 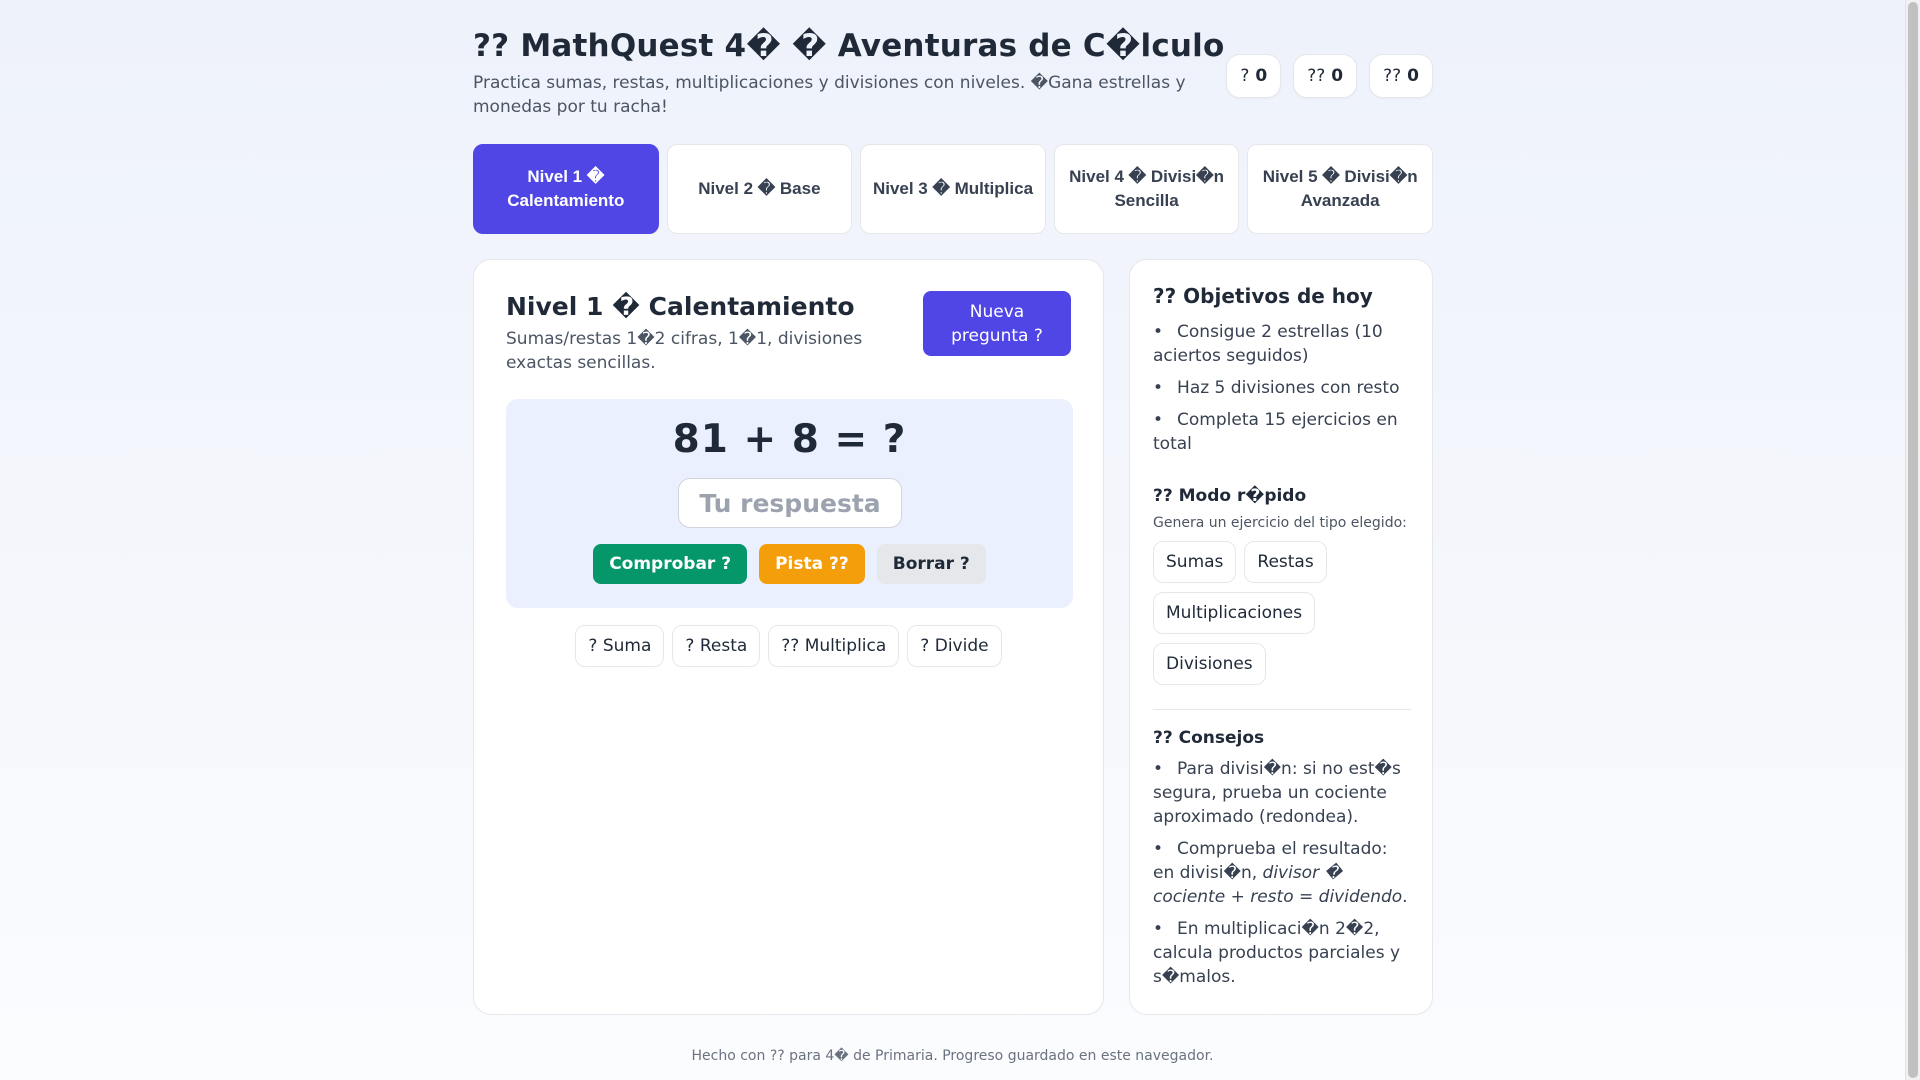 I want to click on page-scrollbar, so click(x=1912, y=540).